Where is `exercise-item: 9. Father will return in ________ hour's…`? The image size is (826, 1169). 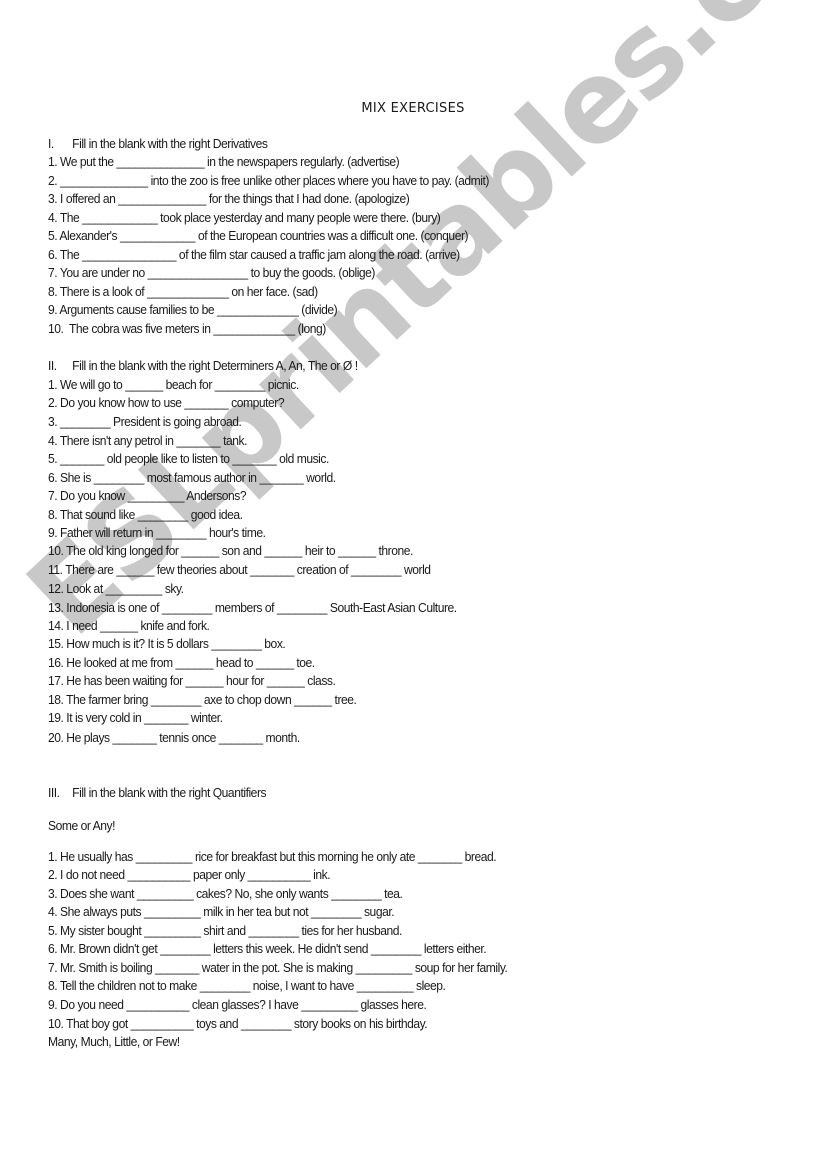
exercise-item: 9. Father will return in ________ hour's… is located at coordinates (157, 532).